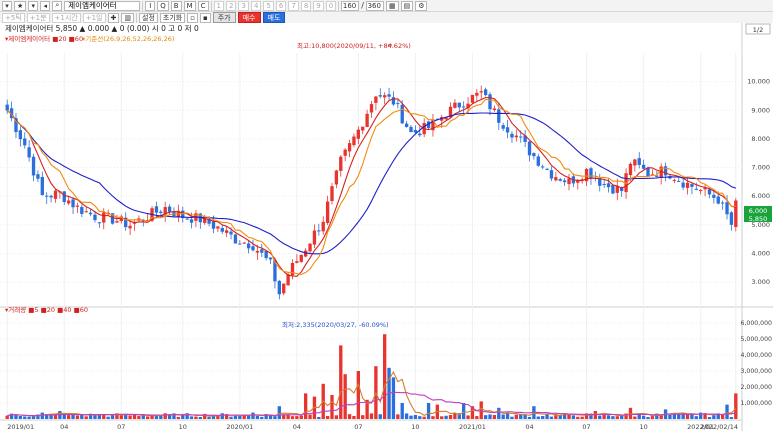 This screenshot has width=773, height=431. I want to click on total-input: 360, so click(374, 5).